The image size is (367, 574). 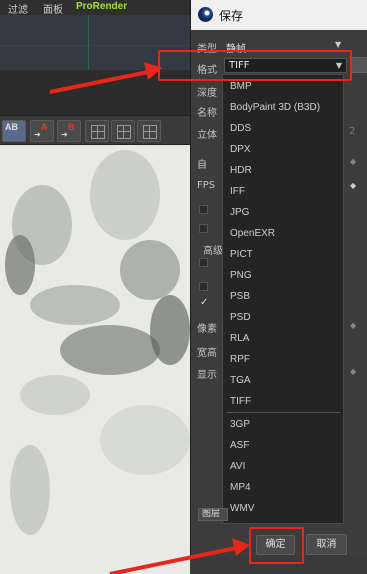 I want to click on arrow-to-ok-icon, so click(x=179, y=556).